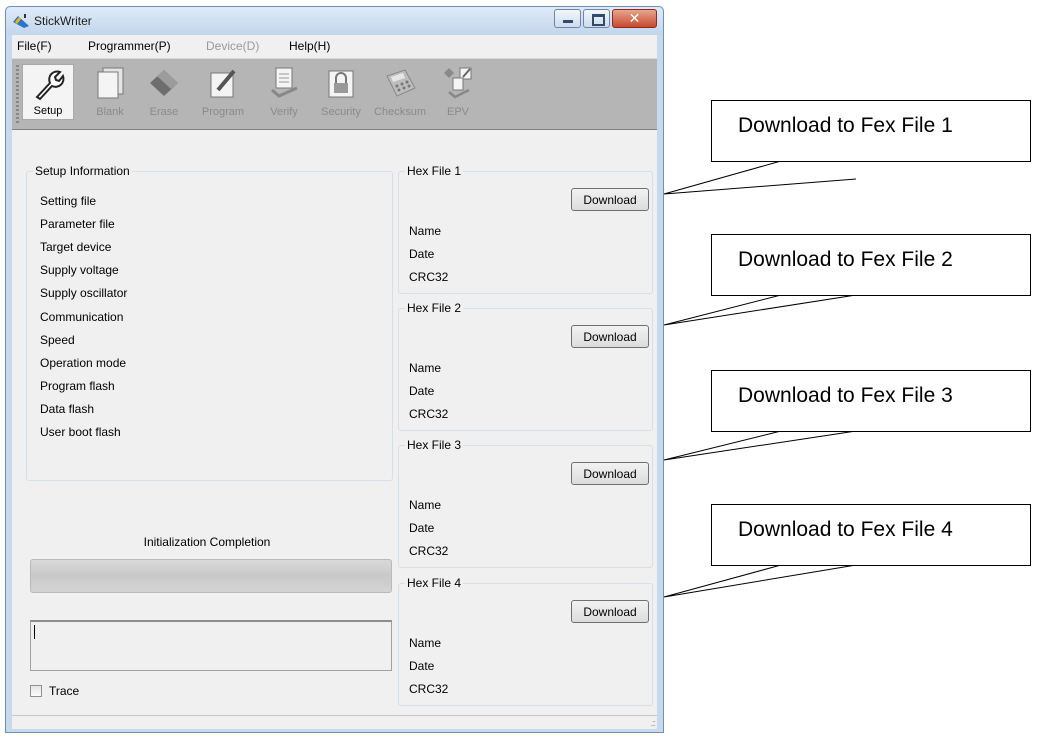 This screenshot has width=1041, height=738. What do you see at coordinates (845, 395) in the screenshot?
I see `callout-3-text: Download to Fex File 3` at bounding box center [845, 395].